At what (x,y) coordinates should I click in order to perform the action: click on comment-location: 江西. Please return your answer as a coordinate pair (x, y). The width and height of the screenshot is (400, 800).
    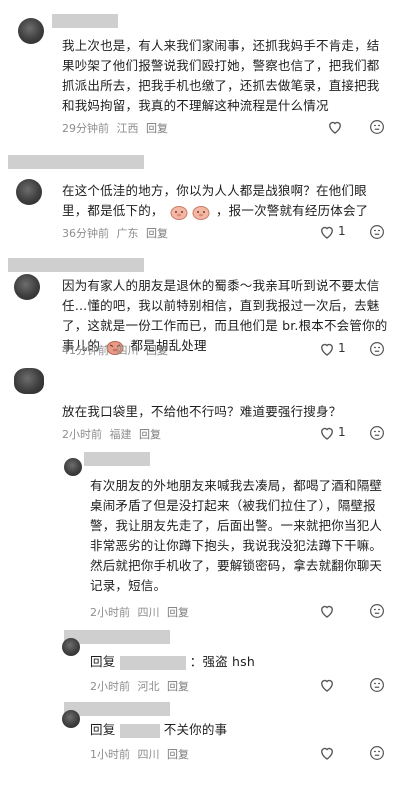
    Looking at the image, I should click on (127, 128).